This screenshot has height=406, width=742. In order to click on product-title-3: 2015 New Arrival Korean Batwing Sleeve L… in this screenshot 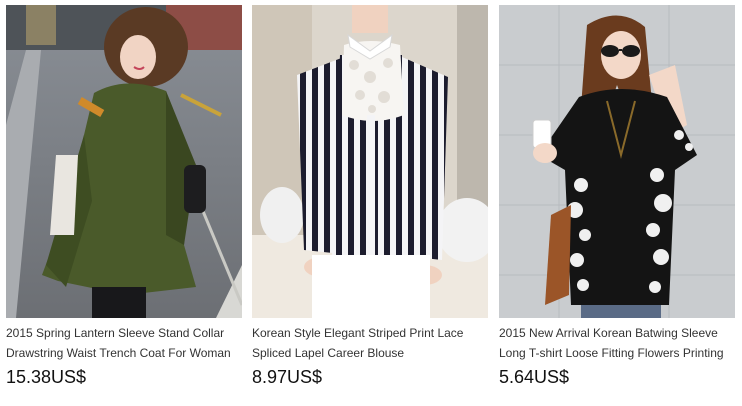, I will do `click(617, 343)`.